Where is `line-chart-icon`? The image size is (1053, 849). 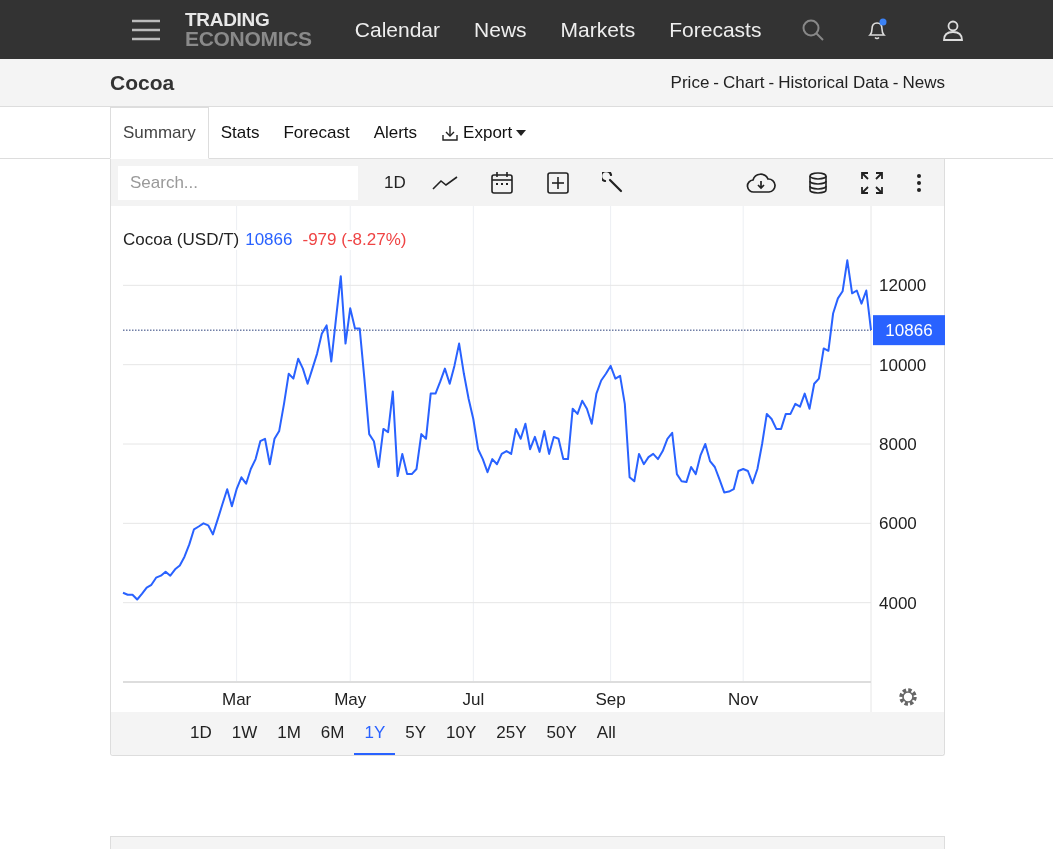 line-chart-icon is located at coordinates (444, 182).